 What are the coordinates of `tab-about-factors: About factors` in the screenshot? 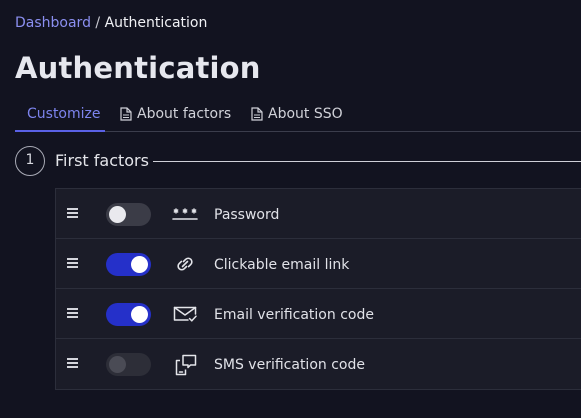 It's located at (175, 116).